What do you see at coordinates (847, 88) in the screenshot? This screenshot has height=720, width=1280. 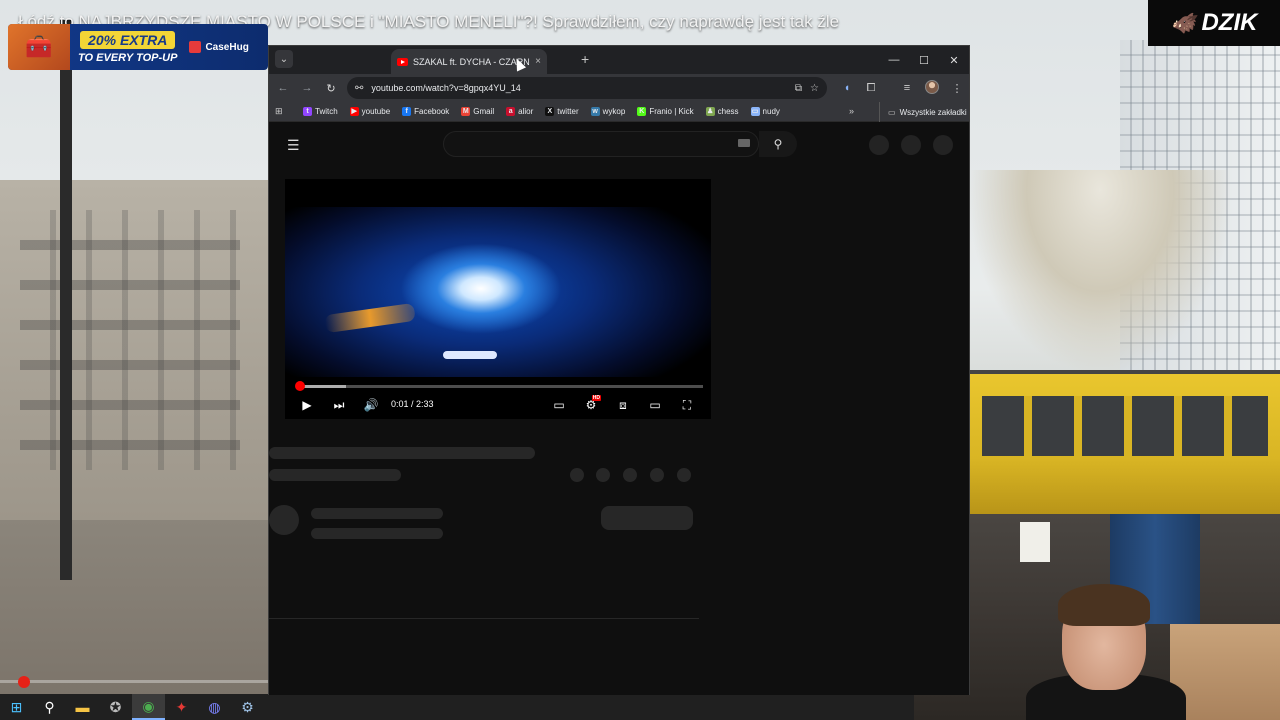 I see `extension-audio-icon: ◖` at bounding box center [847, 88].